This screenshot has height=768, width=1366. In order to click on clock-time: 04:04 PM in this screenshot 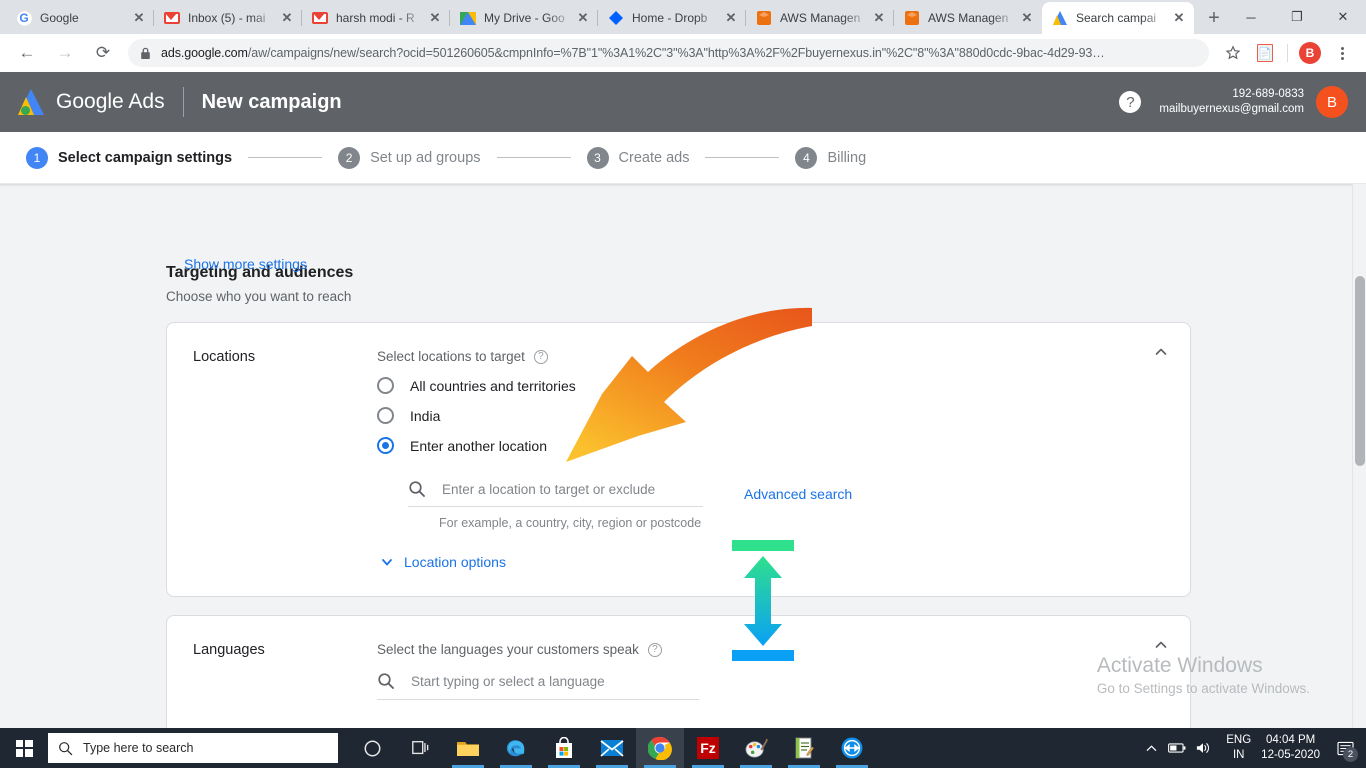, I will do `click(1290, 740)`.